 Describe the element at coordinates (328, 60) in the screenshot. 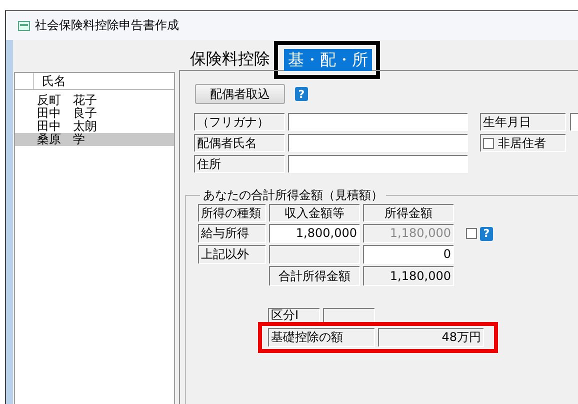

I see `tab: 基・配・所` at that location.